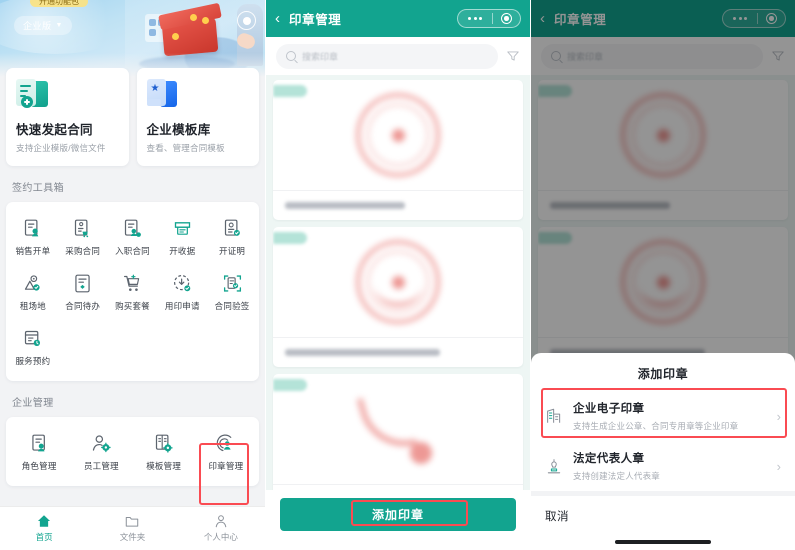 This screenshot has height=550, width=795. Describe the element at coordinates (39, 466) in the screenshot. I see `enterprise-item-label: 角色管理` at that location.